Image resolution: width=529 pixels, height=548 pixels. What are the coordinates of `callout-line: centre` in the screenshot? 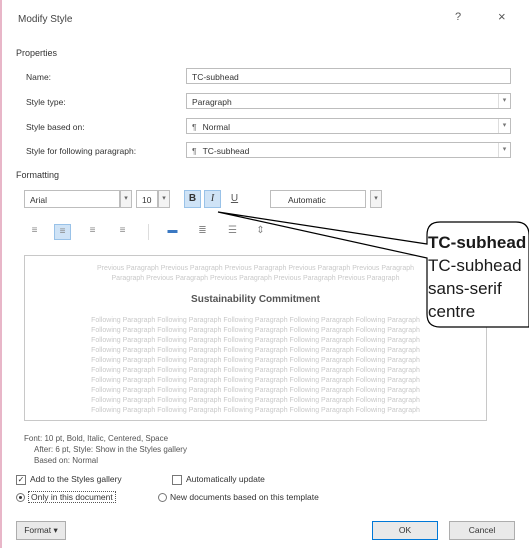 It's located at (452, 311).